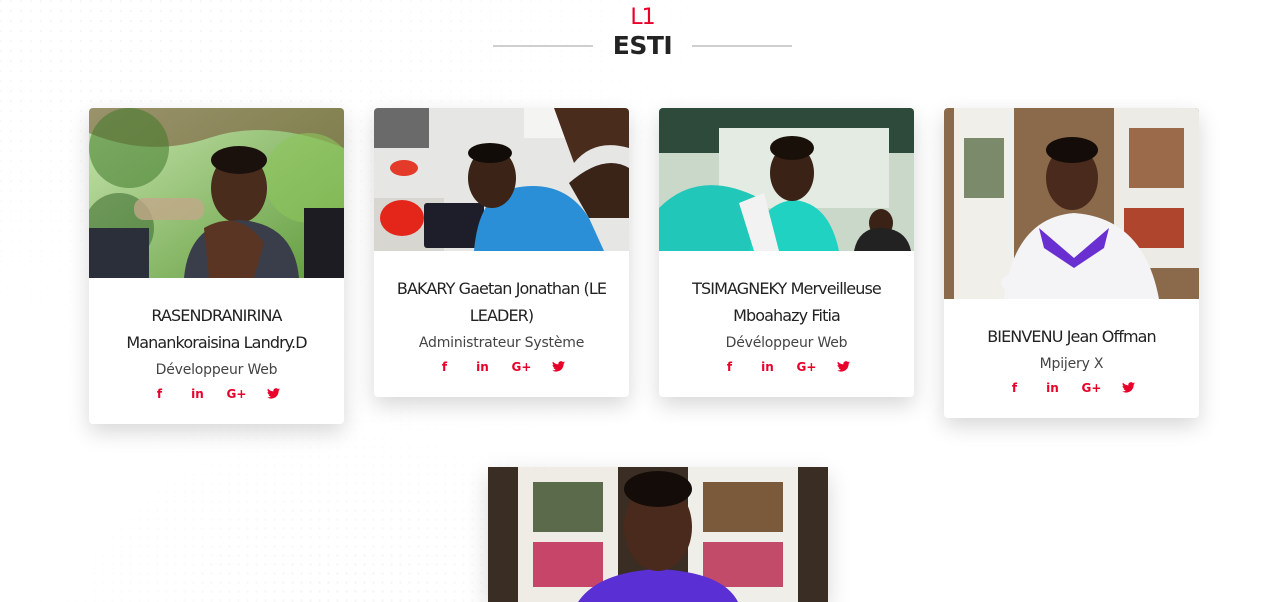 The width and height of the screenshot is (1285, 602). What do you see at coordinates (742, 46) in the screenshot?
I see `title-divider-right` at bounding box center [742, 46].